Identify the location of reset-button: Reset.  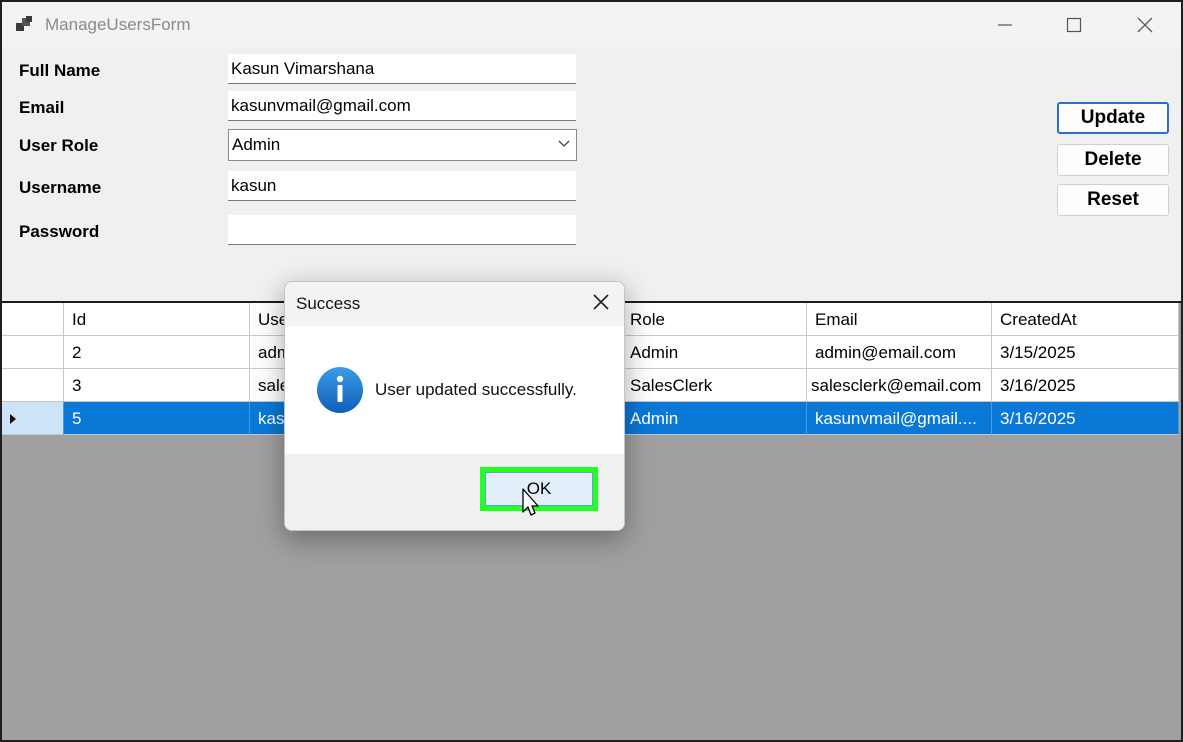
(1113, 200).